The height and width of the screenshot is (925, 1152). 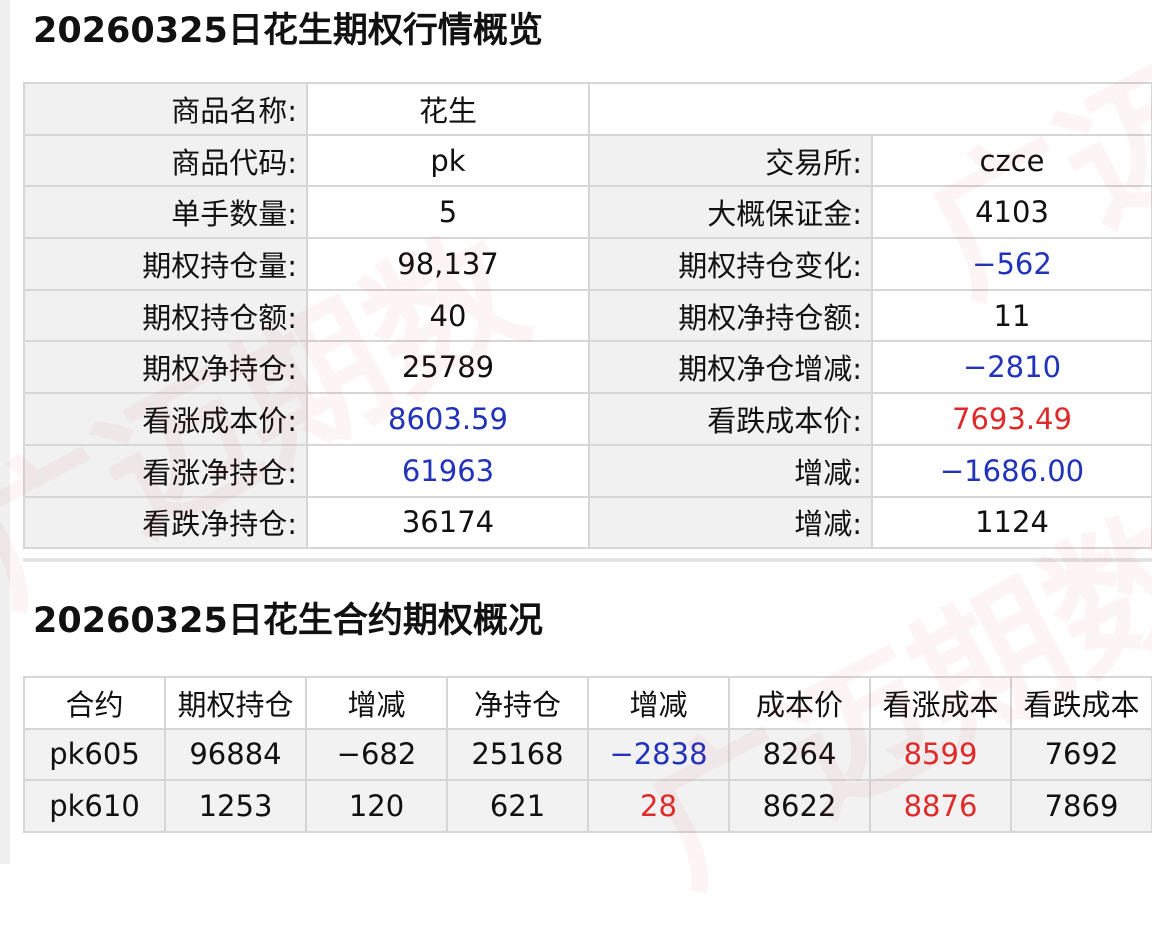 I want to click on table-cell: 7692, so click(x=1081, y=754).